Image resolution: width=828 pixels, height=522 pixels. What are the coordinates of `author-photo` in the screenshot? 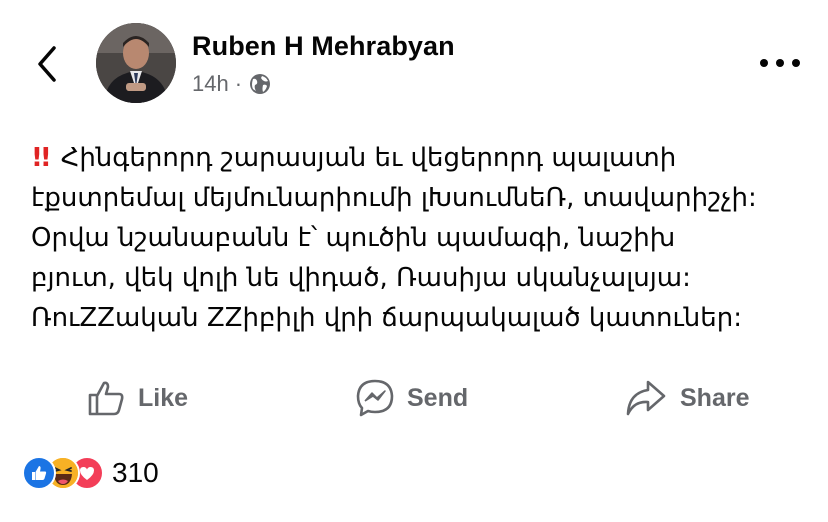 It's located at (136, 63).